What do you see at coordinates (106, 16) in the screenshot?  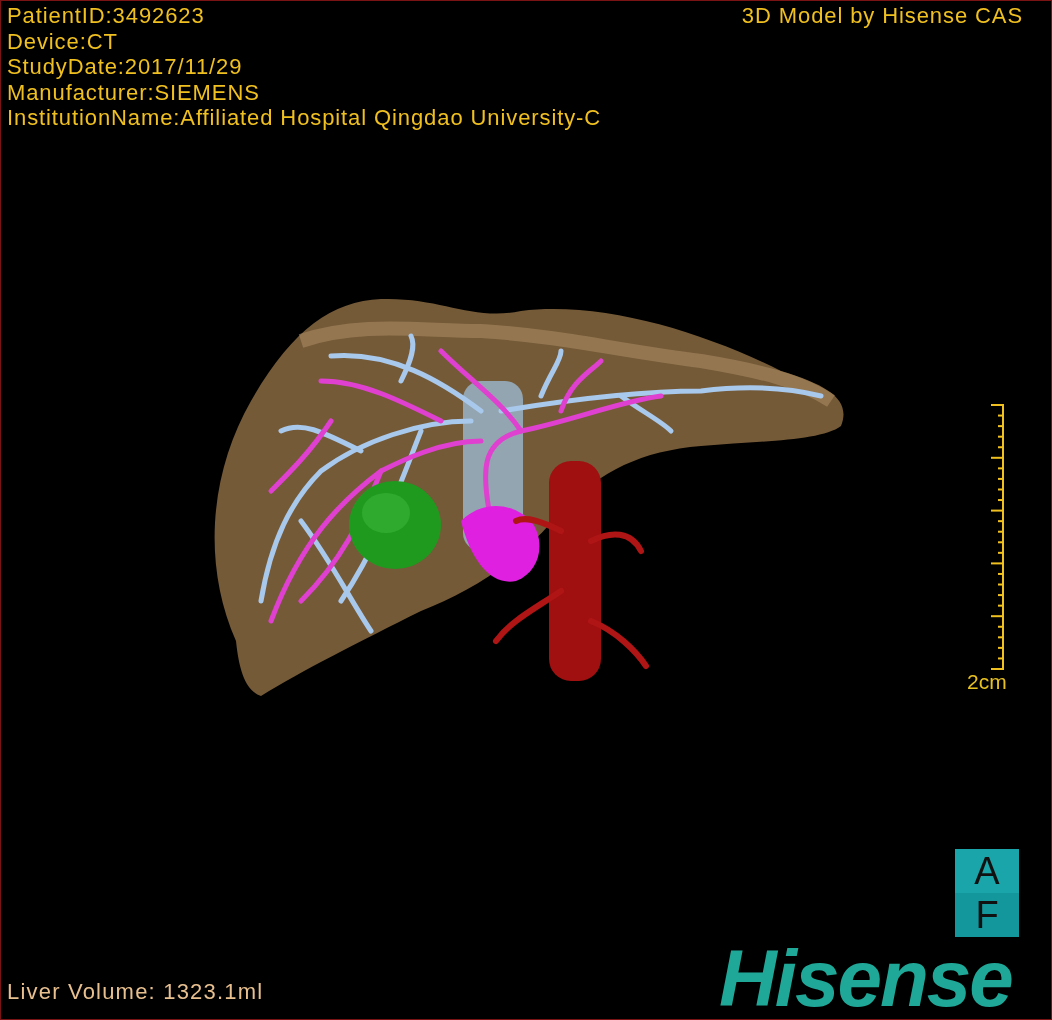 I see `patient-info-text: PatientID:3492623` at bounding box center [106, 16].